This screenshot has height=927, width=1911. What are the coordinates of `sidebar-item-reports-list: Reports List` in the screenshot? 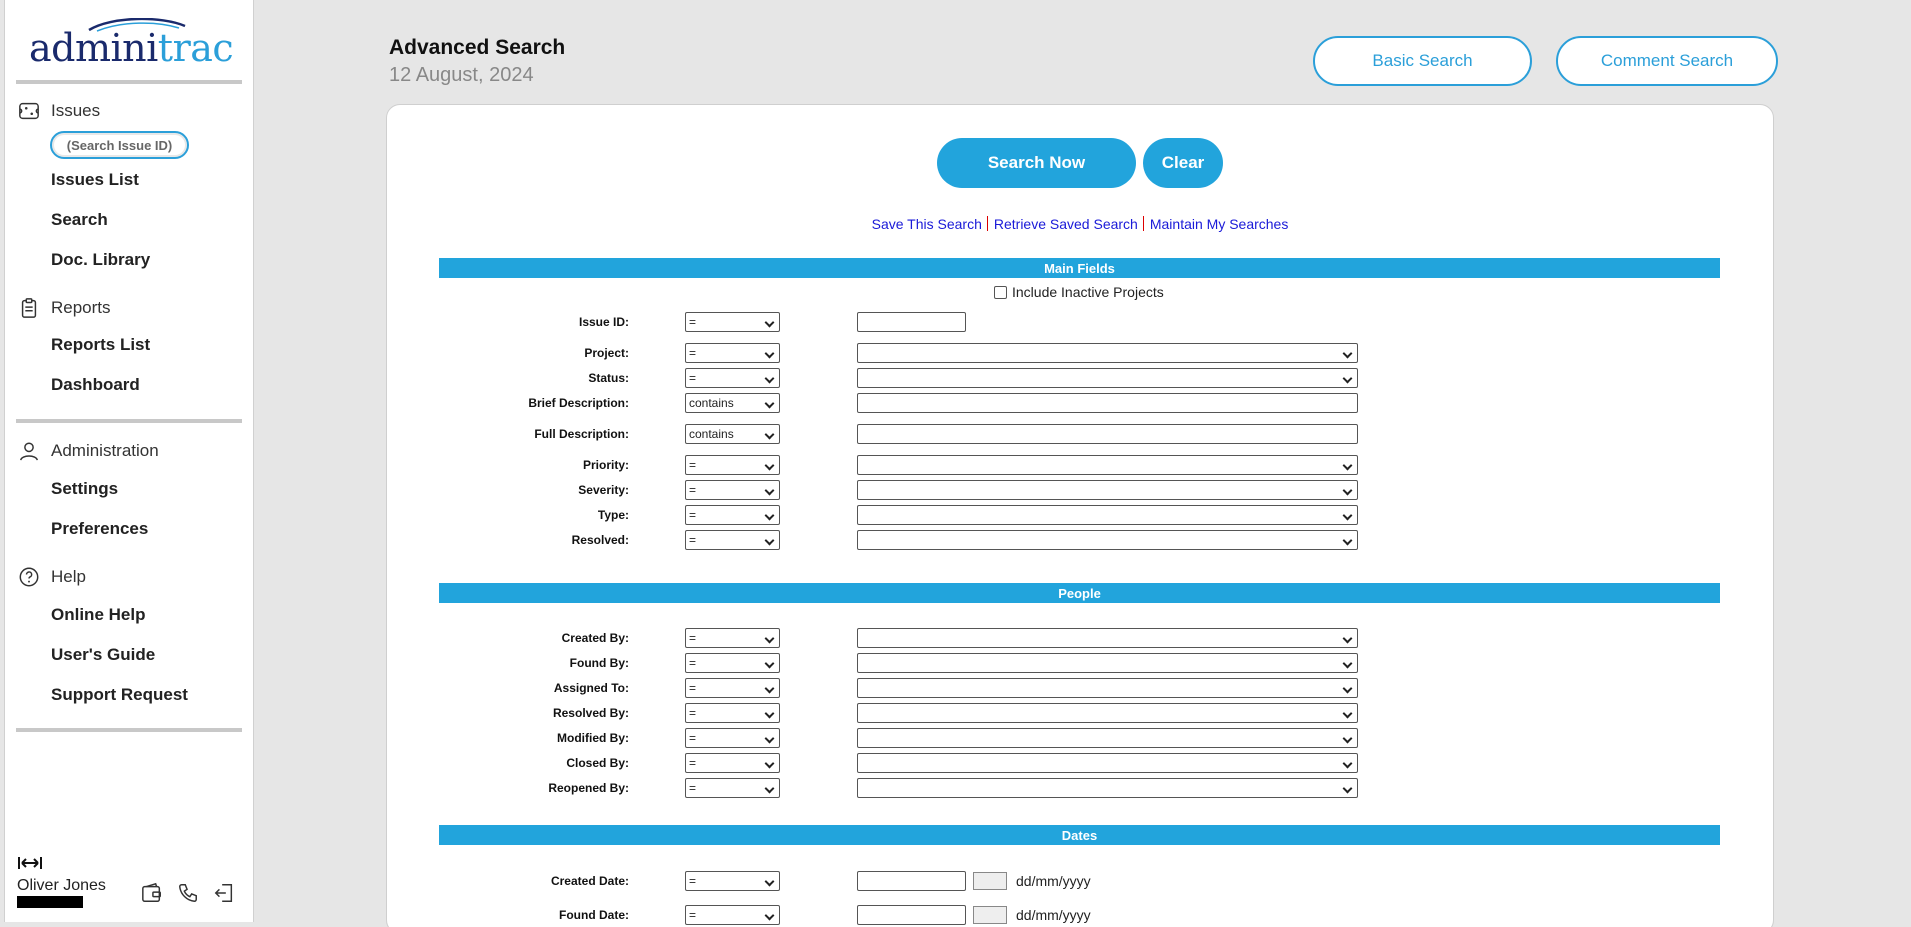 It's located at (100, 345).